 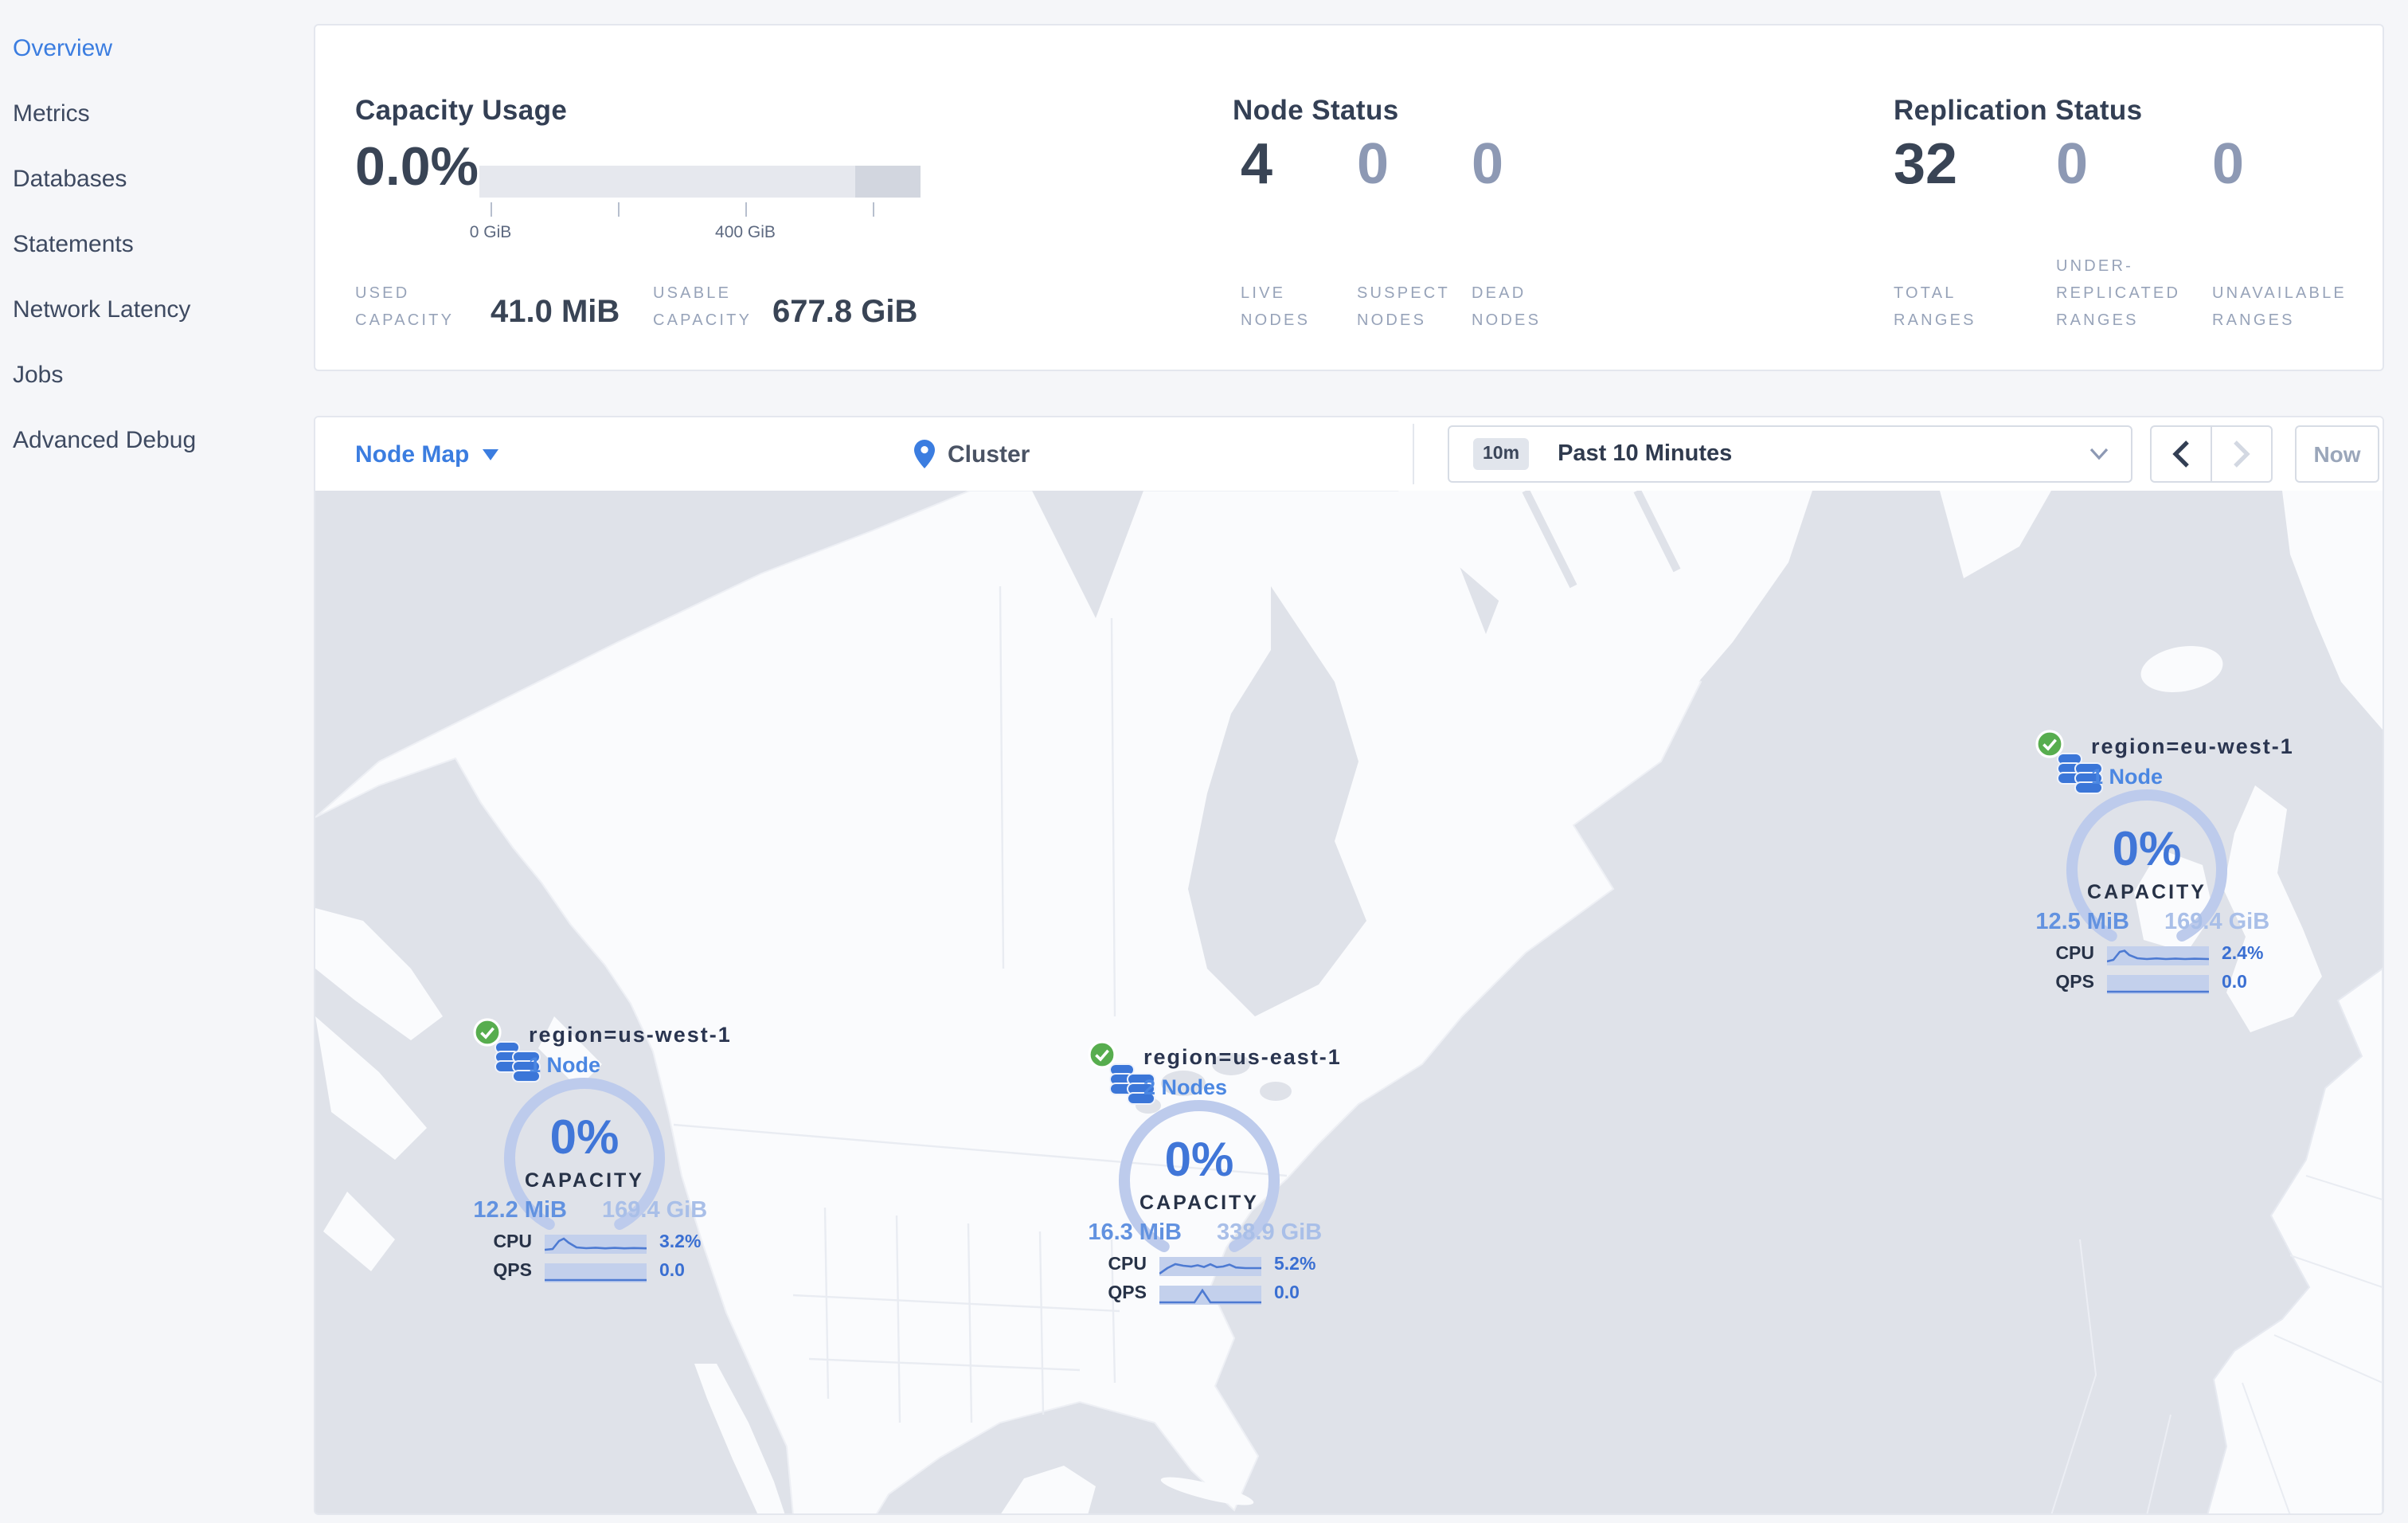 I want to click on unavailable-ranges-label: UNAVAILABLE RANGES, so click(x=2279, y=307).